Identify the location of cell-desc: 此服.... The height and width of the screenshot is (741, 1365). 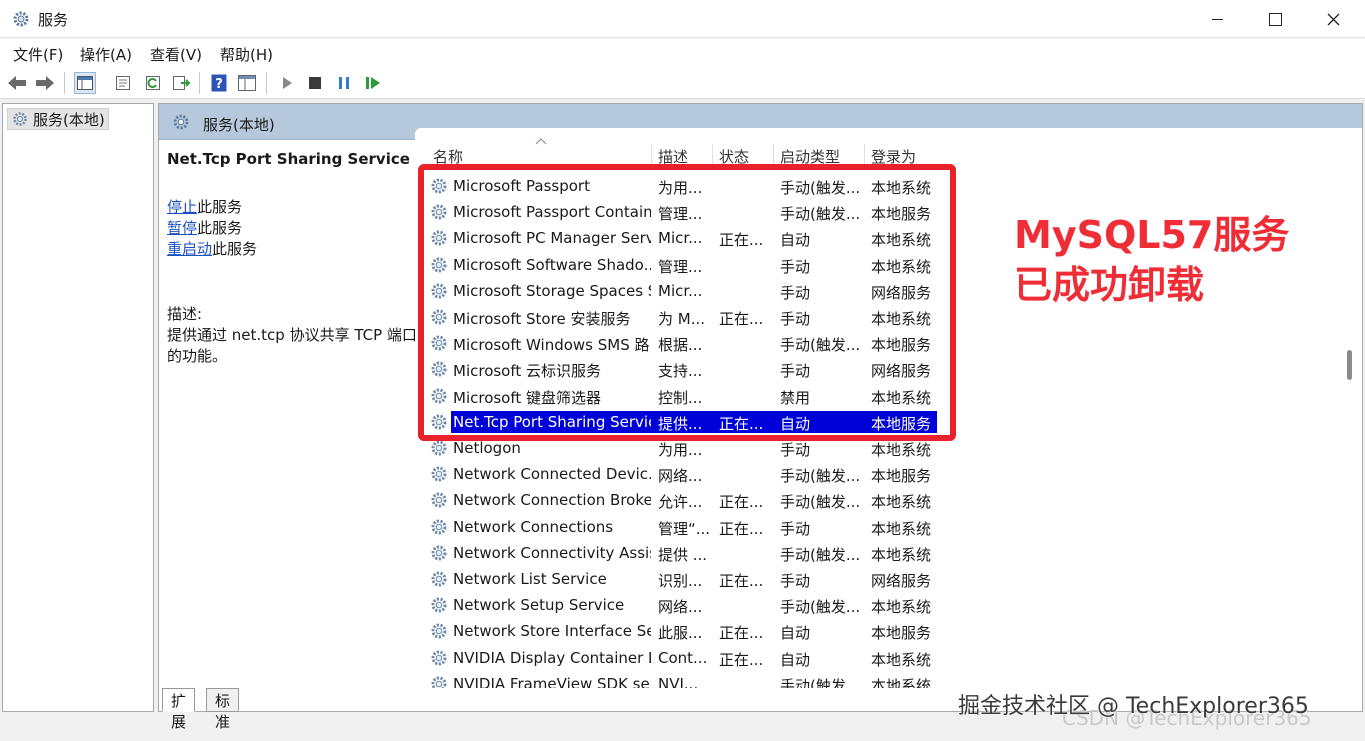
(680, 633).